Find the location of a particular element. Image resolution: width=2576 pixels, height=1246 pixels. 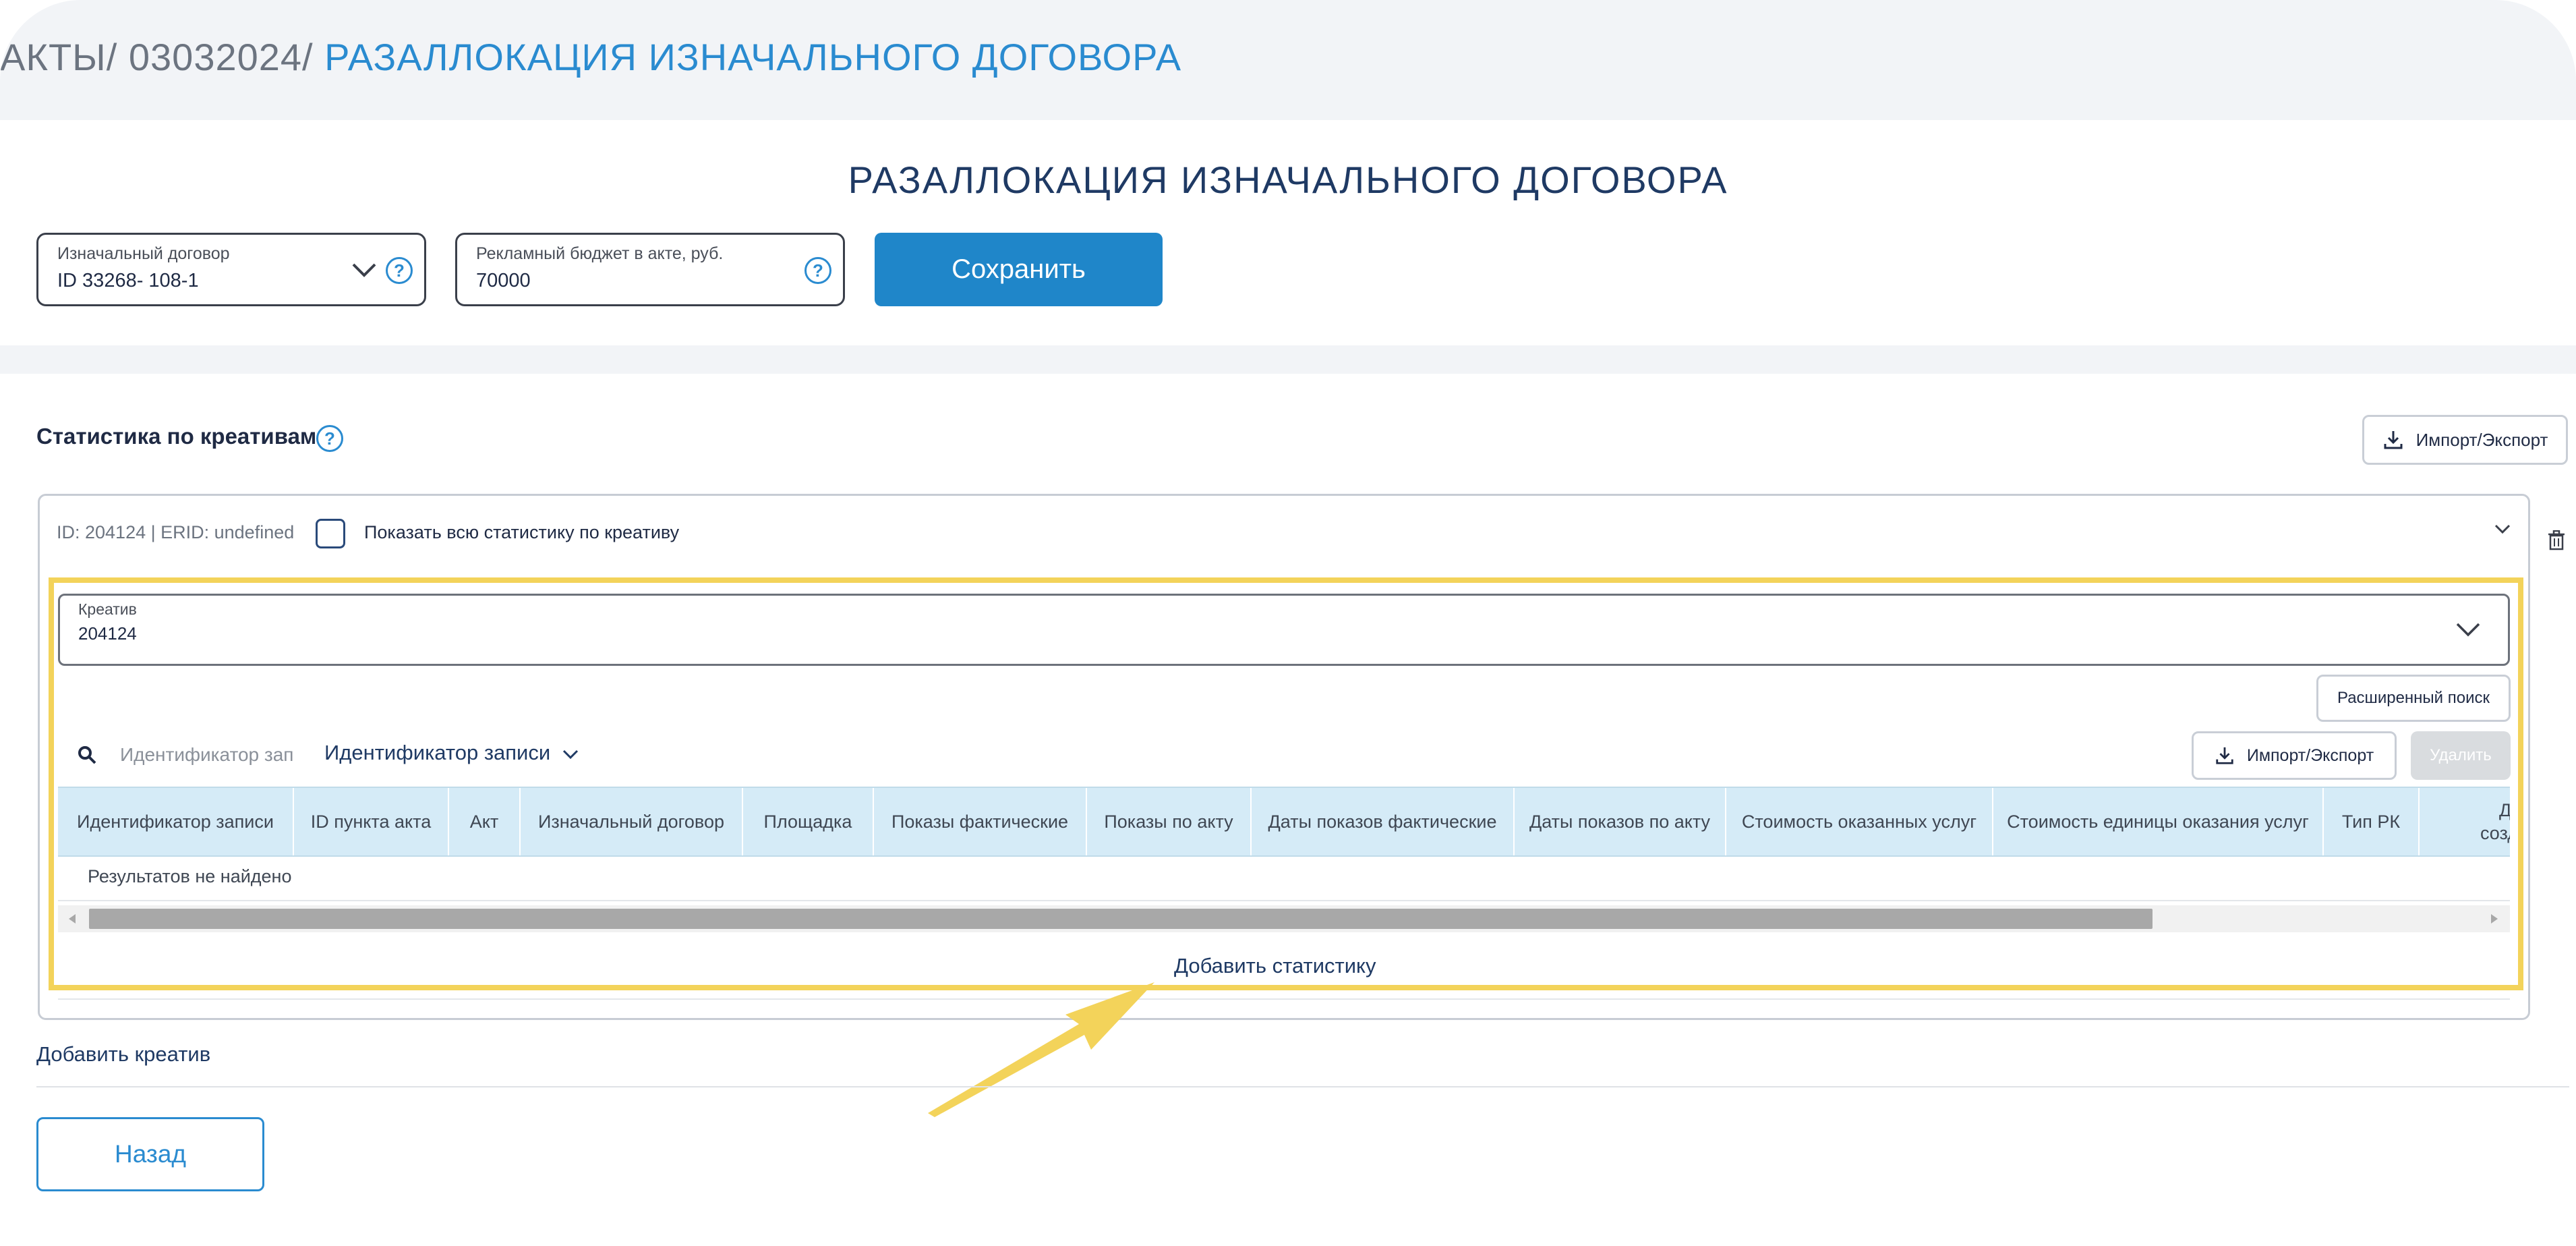

contract-label: Изначальный договор is located at coordinates (144, 253).